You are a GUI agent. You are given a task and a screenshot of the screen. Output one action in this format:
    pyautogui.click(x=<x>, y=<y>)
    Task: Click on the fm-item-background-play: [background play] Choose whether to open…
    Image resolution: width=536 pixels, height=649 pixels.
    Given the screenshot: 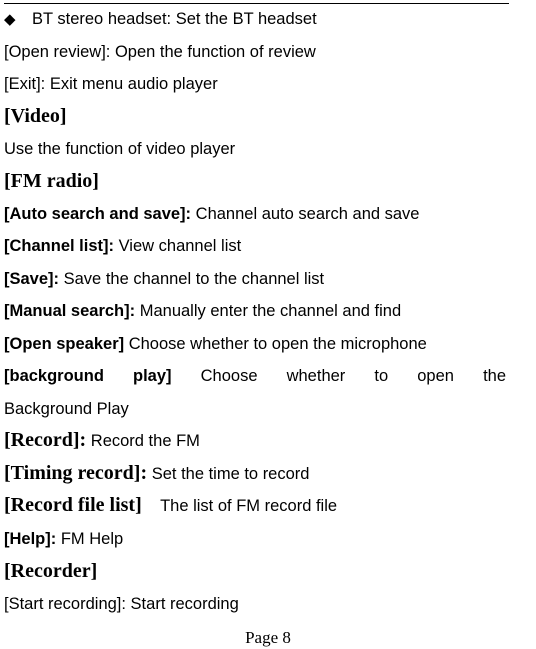 What is the action you would take?
    pyautogui.click(x=255, y=376)
    